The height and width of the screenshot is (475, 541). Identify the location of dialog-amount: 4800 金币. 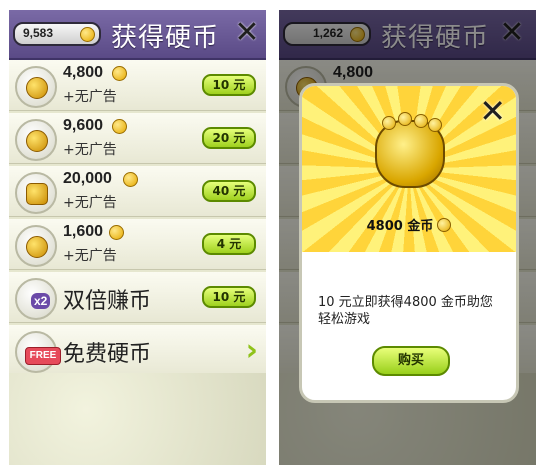
(409, 224).